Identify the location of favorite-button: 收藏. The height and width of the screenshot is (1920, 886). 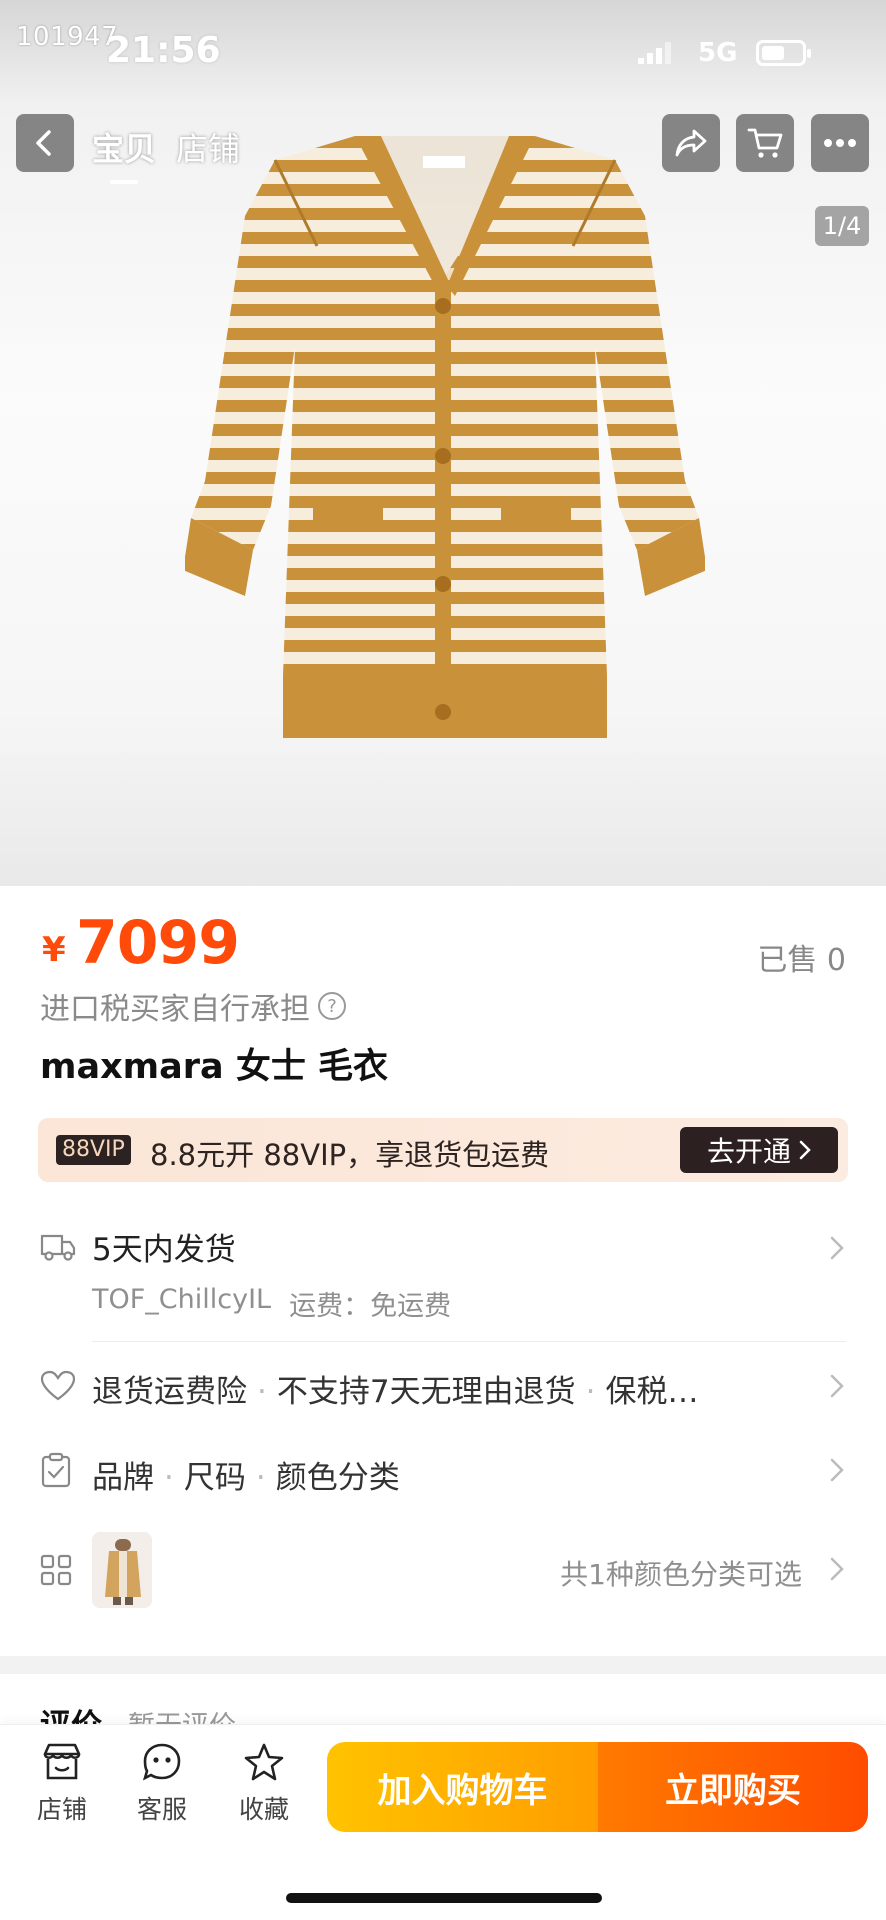
(264, 1784).